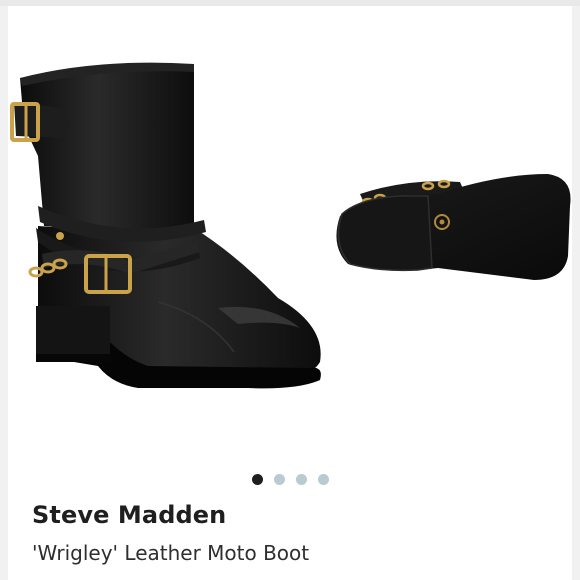 The width and height of the screenshot is (580, 580). I want to click on boot-sole-view-image, so click(453, 227).